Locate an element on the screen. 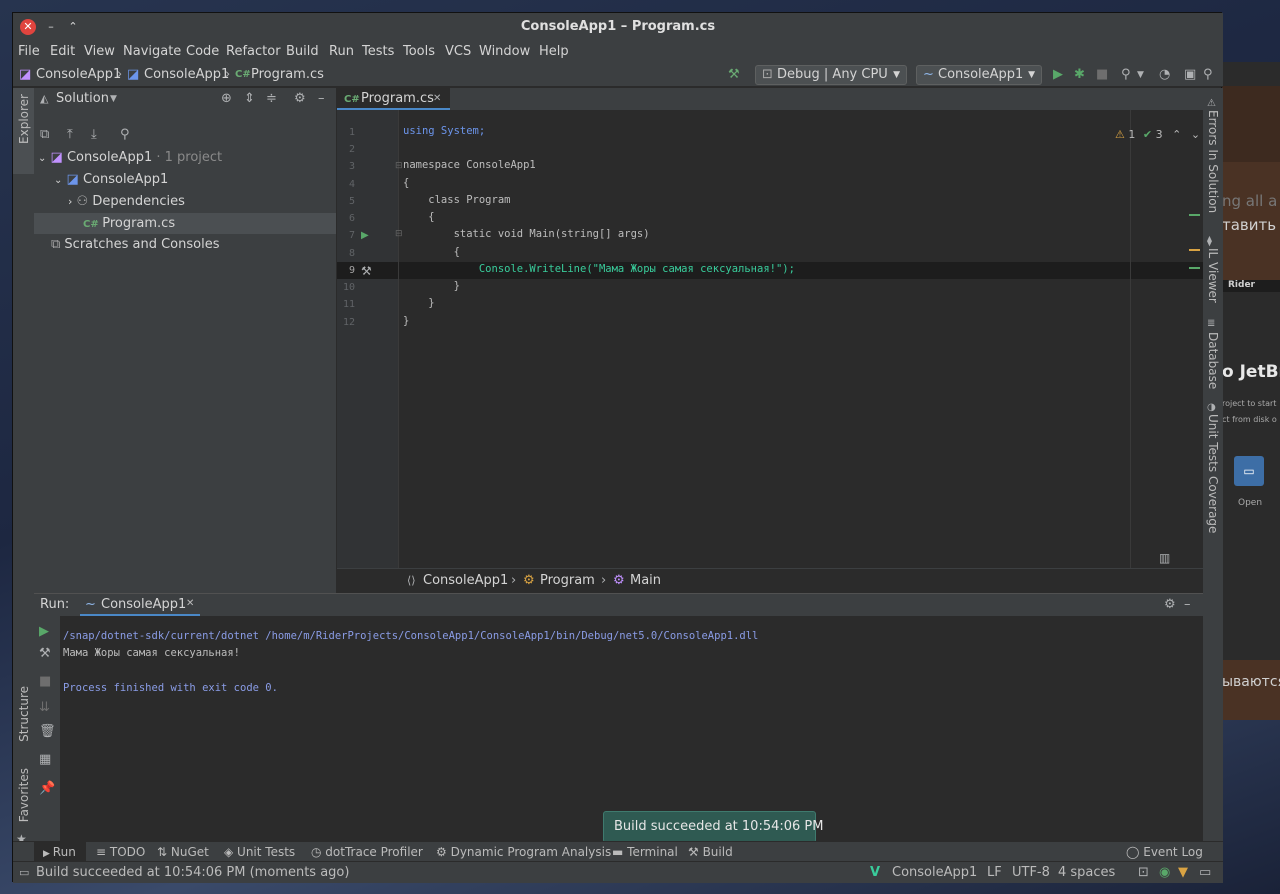 This screenshot has width=1280, height=894. menu-tools: Tools is located at coordinates (419, 51).